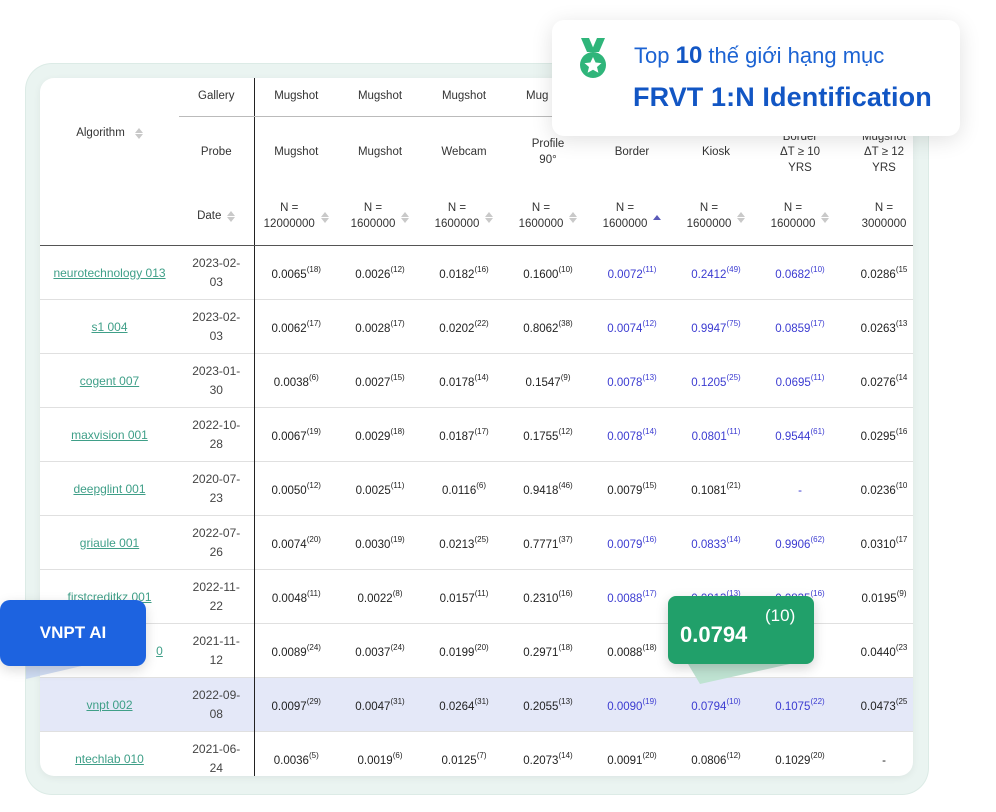 The image size is (996, 812). I want to click on algorithm-cell: cogent 007, so click(109, 380).